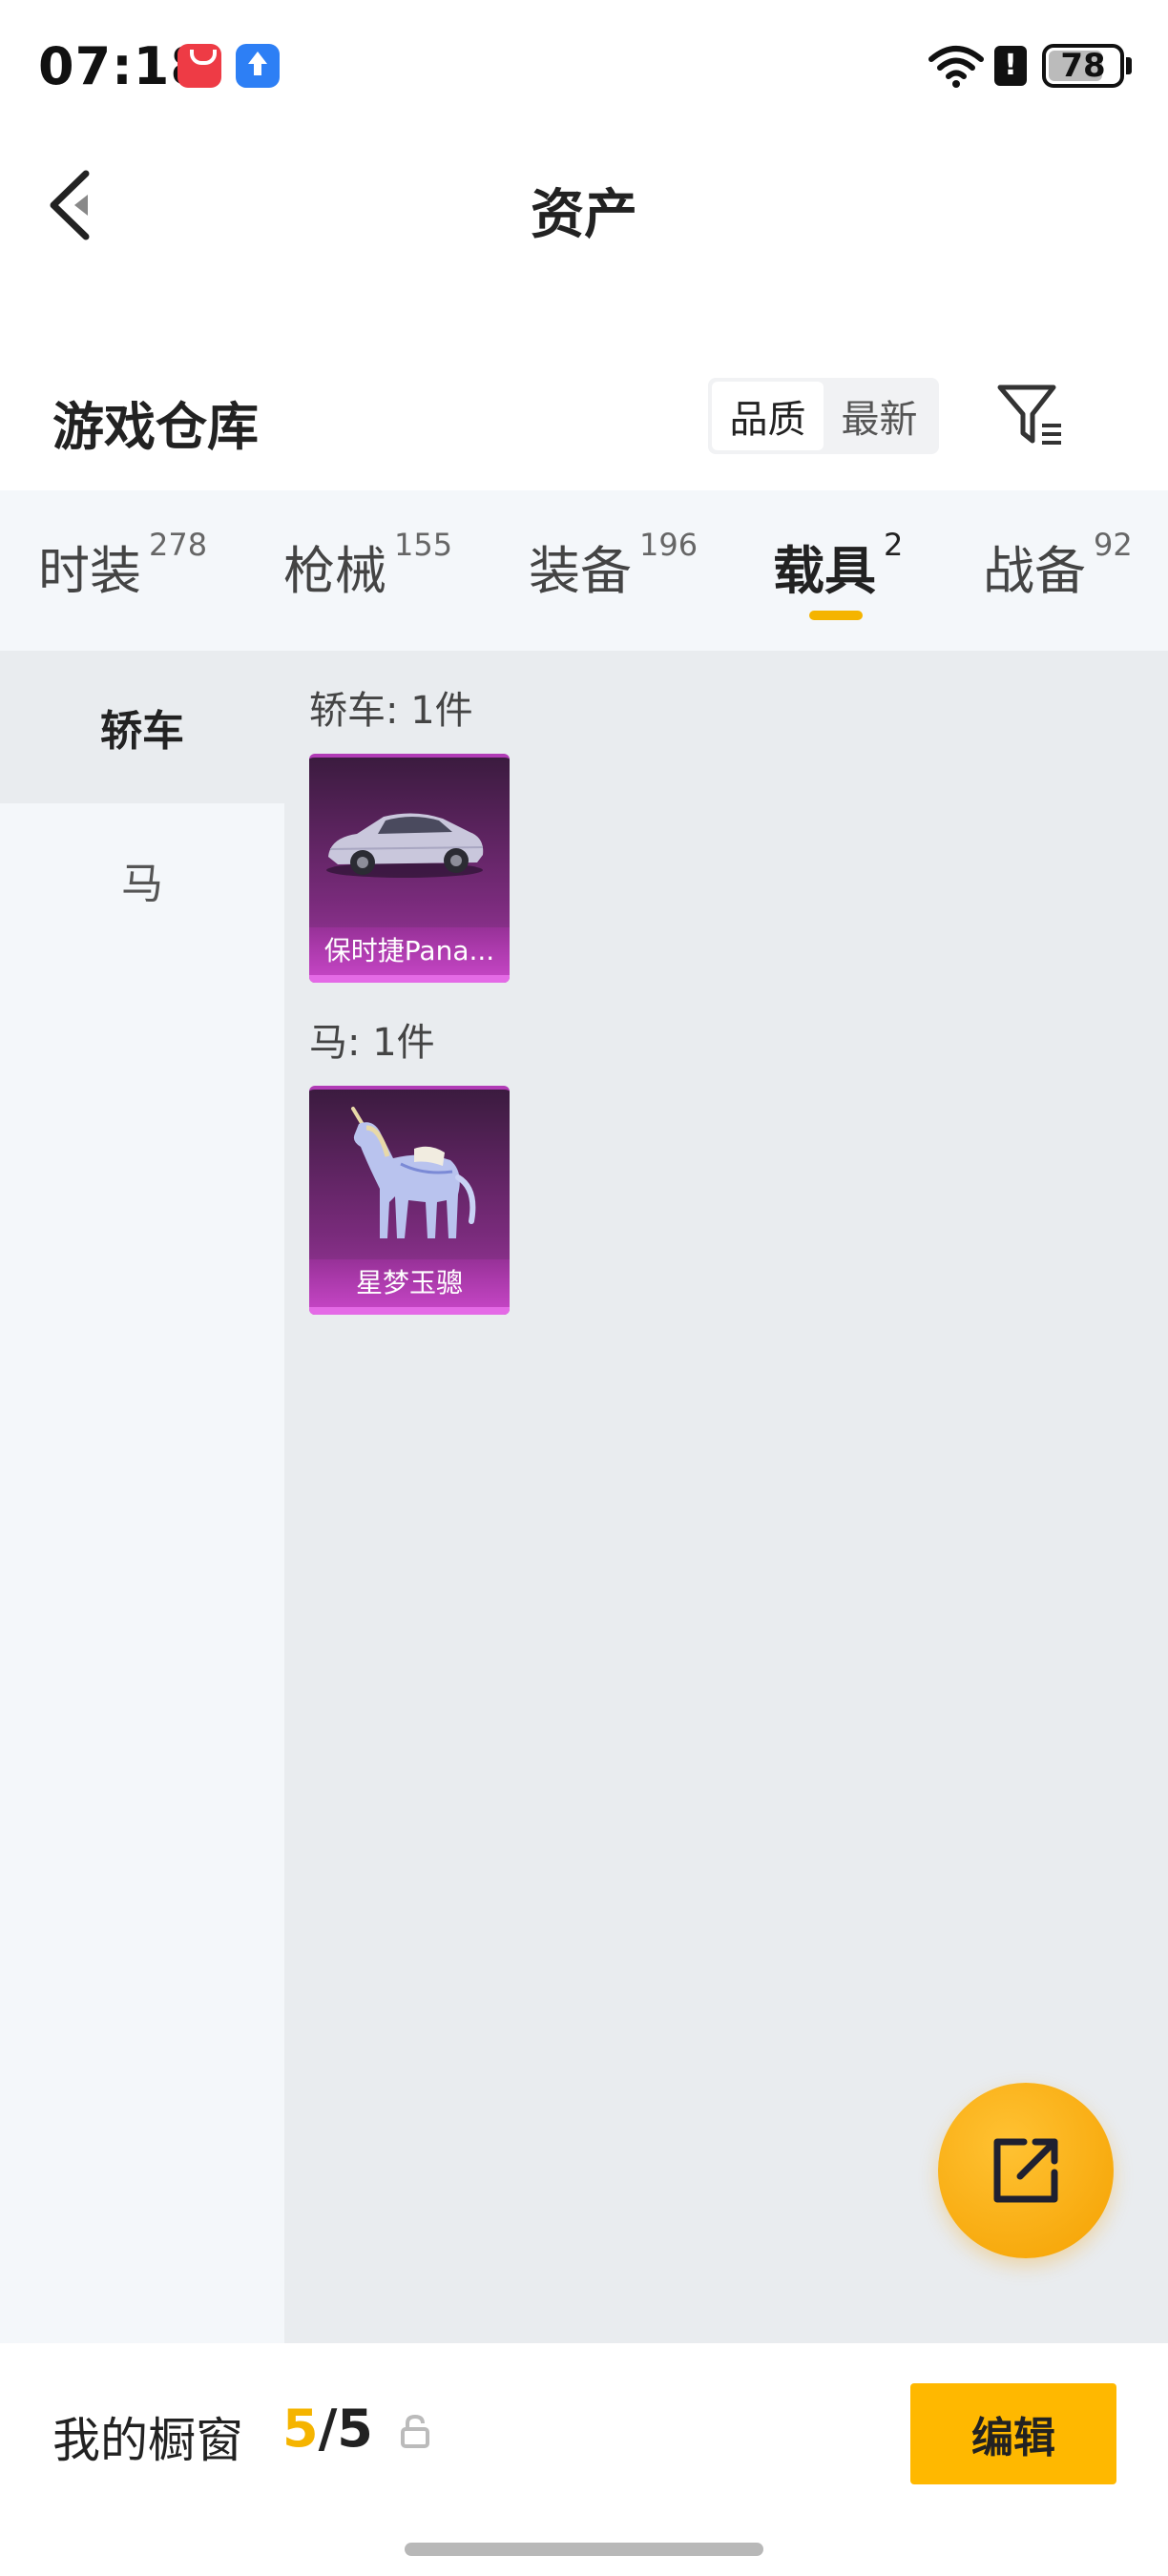 This screenshot has width=1168, height=2576. Describe the element at coordinates (879, 416) in the screenshot. I see `sort-newest-option: 最新` at that location.